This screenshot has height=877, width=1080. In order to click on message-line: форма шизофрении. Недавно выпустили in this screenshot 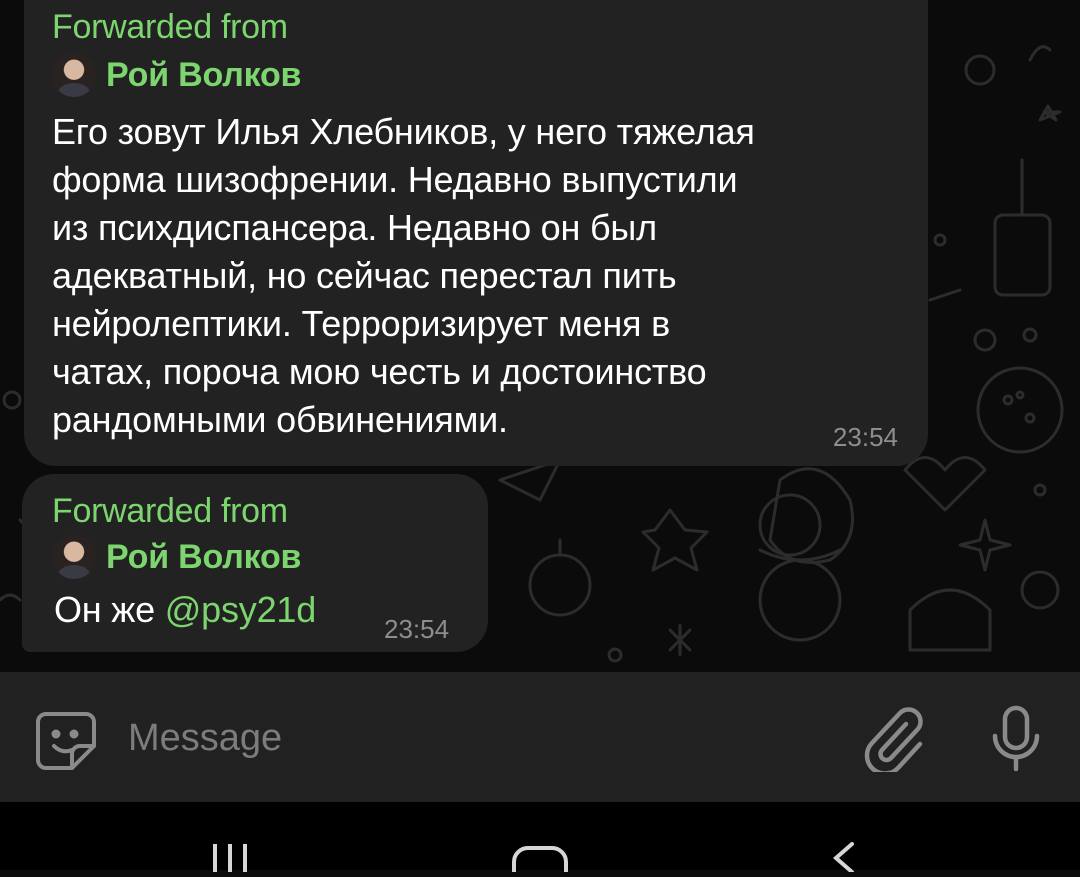, I will do `click(395, 179)`.